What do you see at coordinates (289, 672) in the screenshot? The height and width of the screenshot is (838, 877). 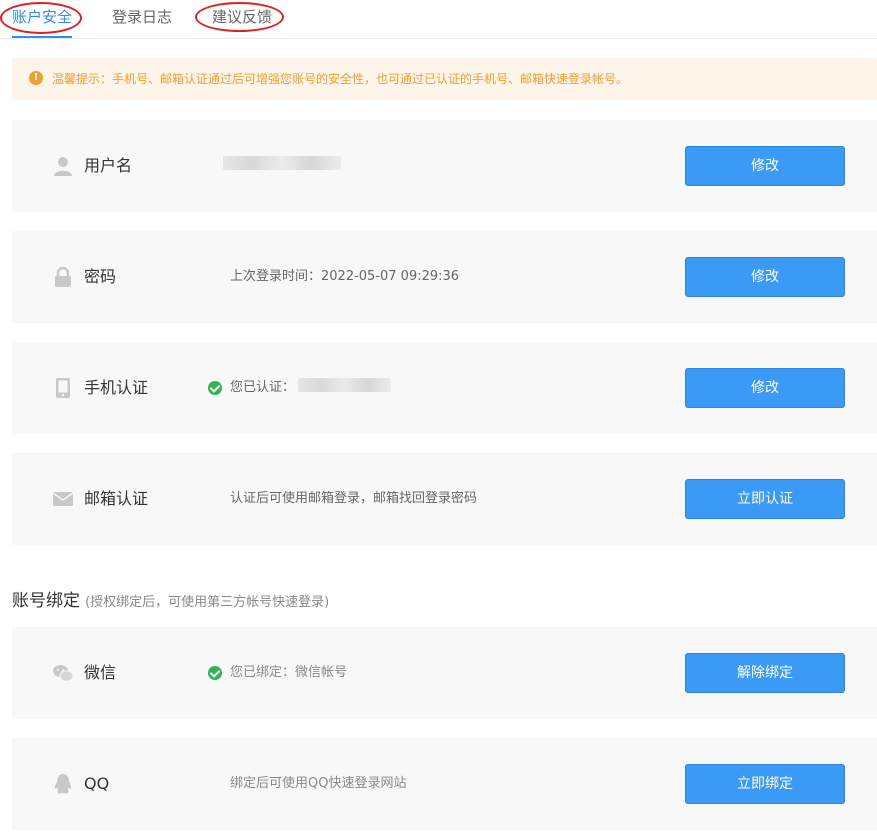 I see `wechat-status: 您已绑定：微信帐号` at bounding box center [289, 672].